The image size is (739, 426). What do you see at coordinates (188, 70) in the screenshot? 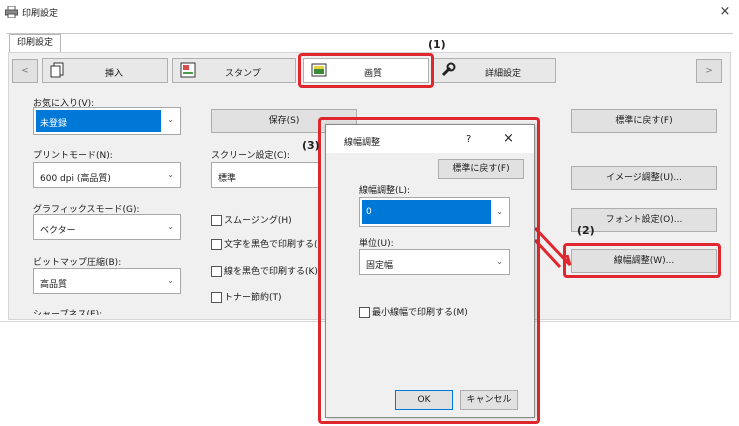
I see `stamp-icon` at bounding box center [188, 70].